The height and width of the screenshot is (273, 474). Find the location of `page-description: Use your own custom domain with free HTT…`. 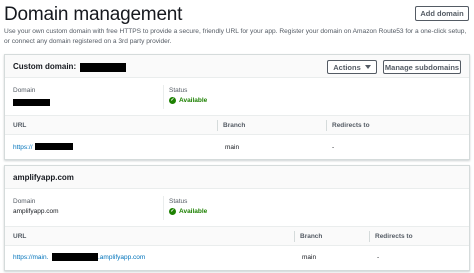

page-description: Use your own custom domain with free HTT… is located at coordinates (235, 36).